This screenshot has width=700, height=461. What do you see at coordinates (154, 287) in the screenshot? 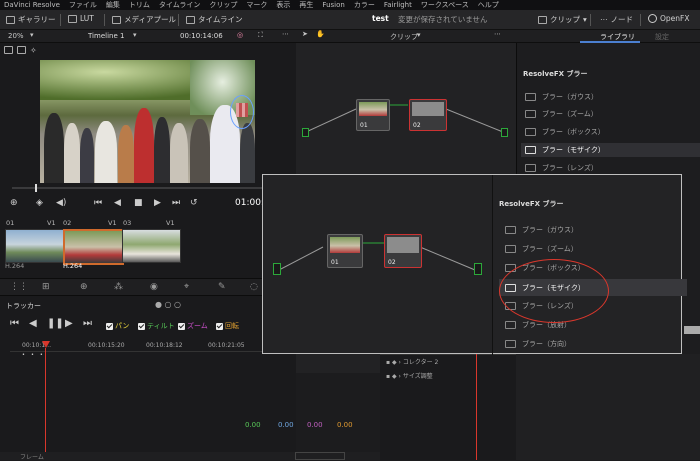
I see `window-icon: ◉` at bounding box center [154, 287].